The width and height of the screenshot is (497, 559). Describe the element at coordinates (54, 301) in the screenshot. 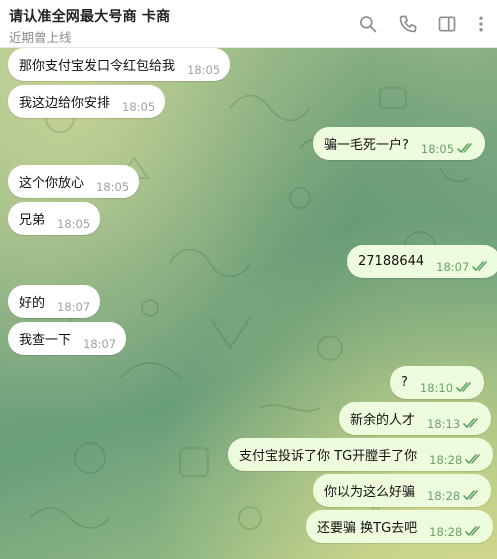

I see `message-bubble-incoming: 好的 18:07` at that location.